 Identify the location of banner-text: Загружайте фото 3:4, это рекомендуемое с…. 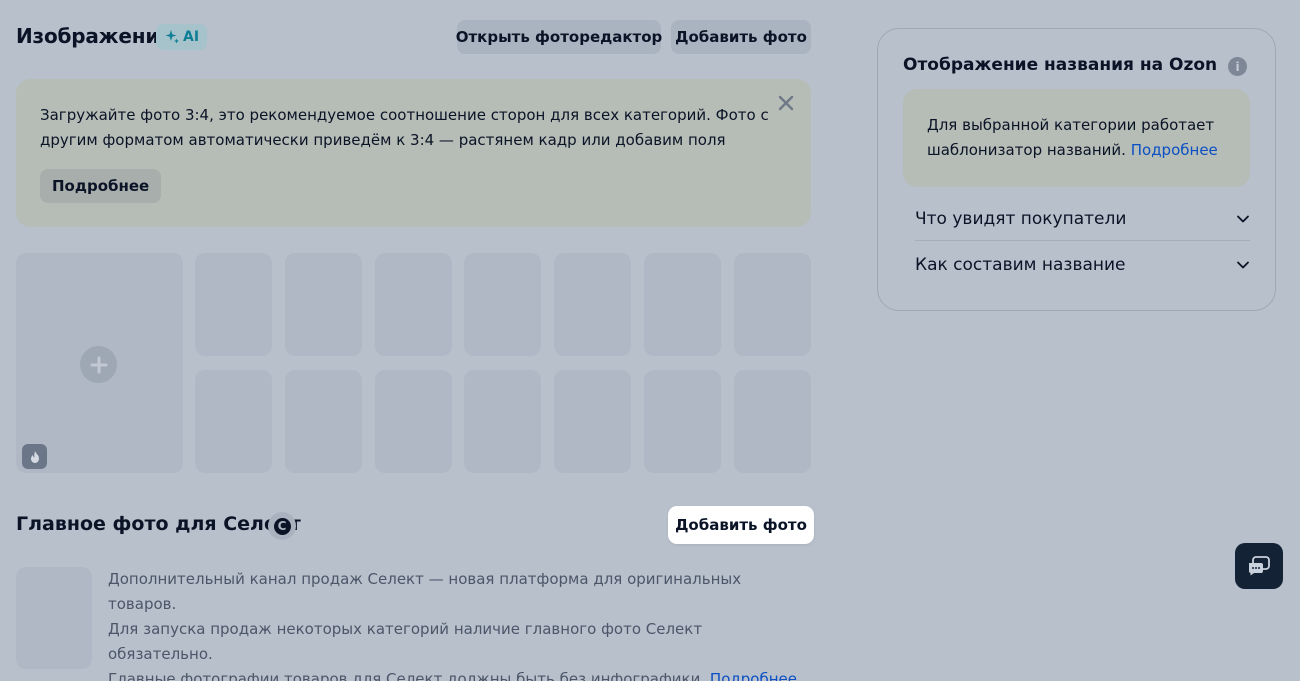
(404, 127).